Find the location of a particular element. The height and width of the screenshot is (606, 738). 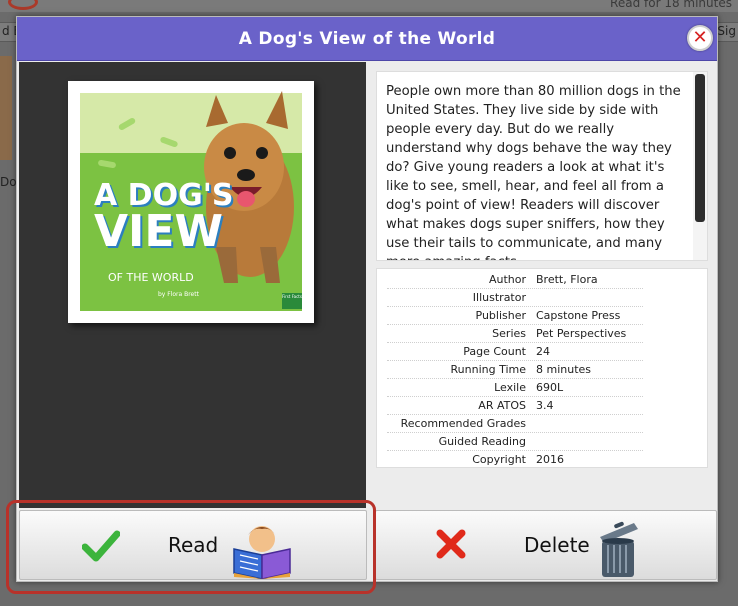

table-row: Series Pet Perspectives is located at coordinates (515, 334).